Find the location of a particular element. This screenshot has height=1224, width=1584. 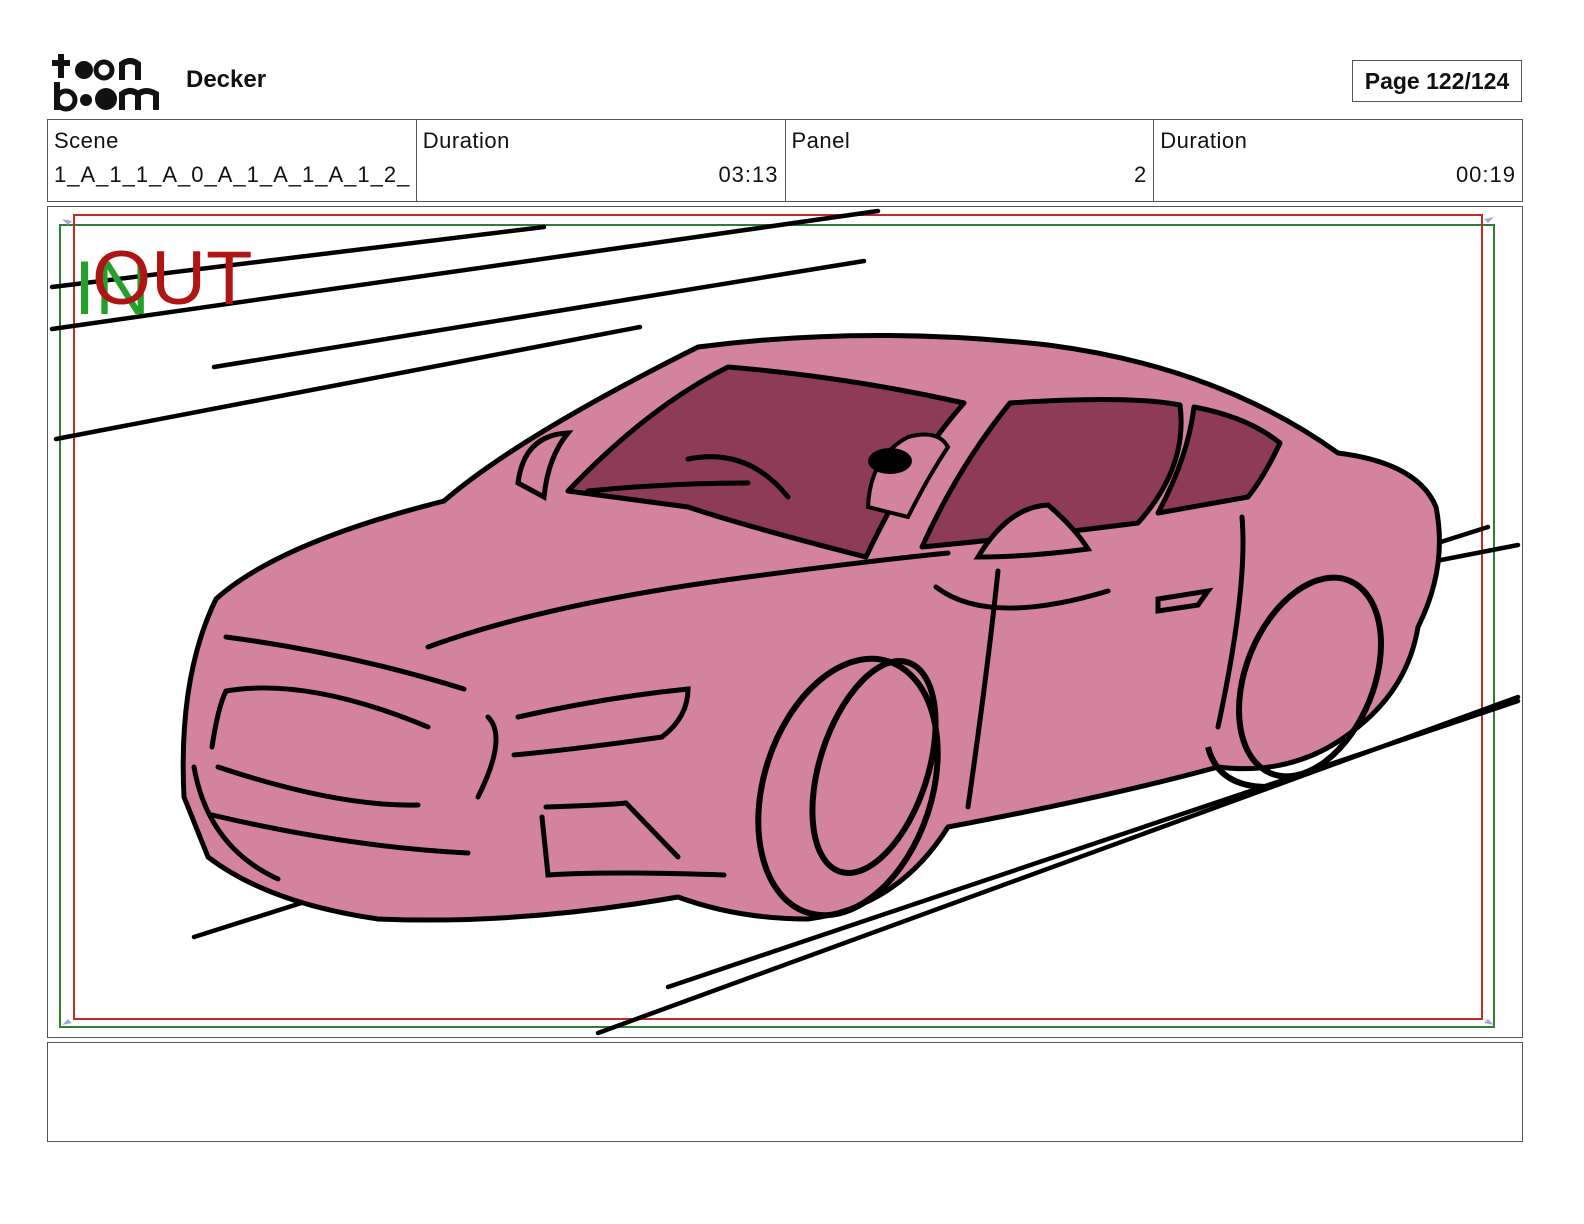

scene-duration-value: 03:13 is located at coordinates (748, 174).